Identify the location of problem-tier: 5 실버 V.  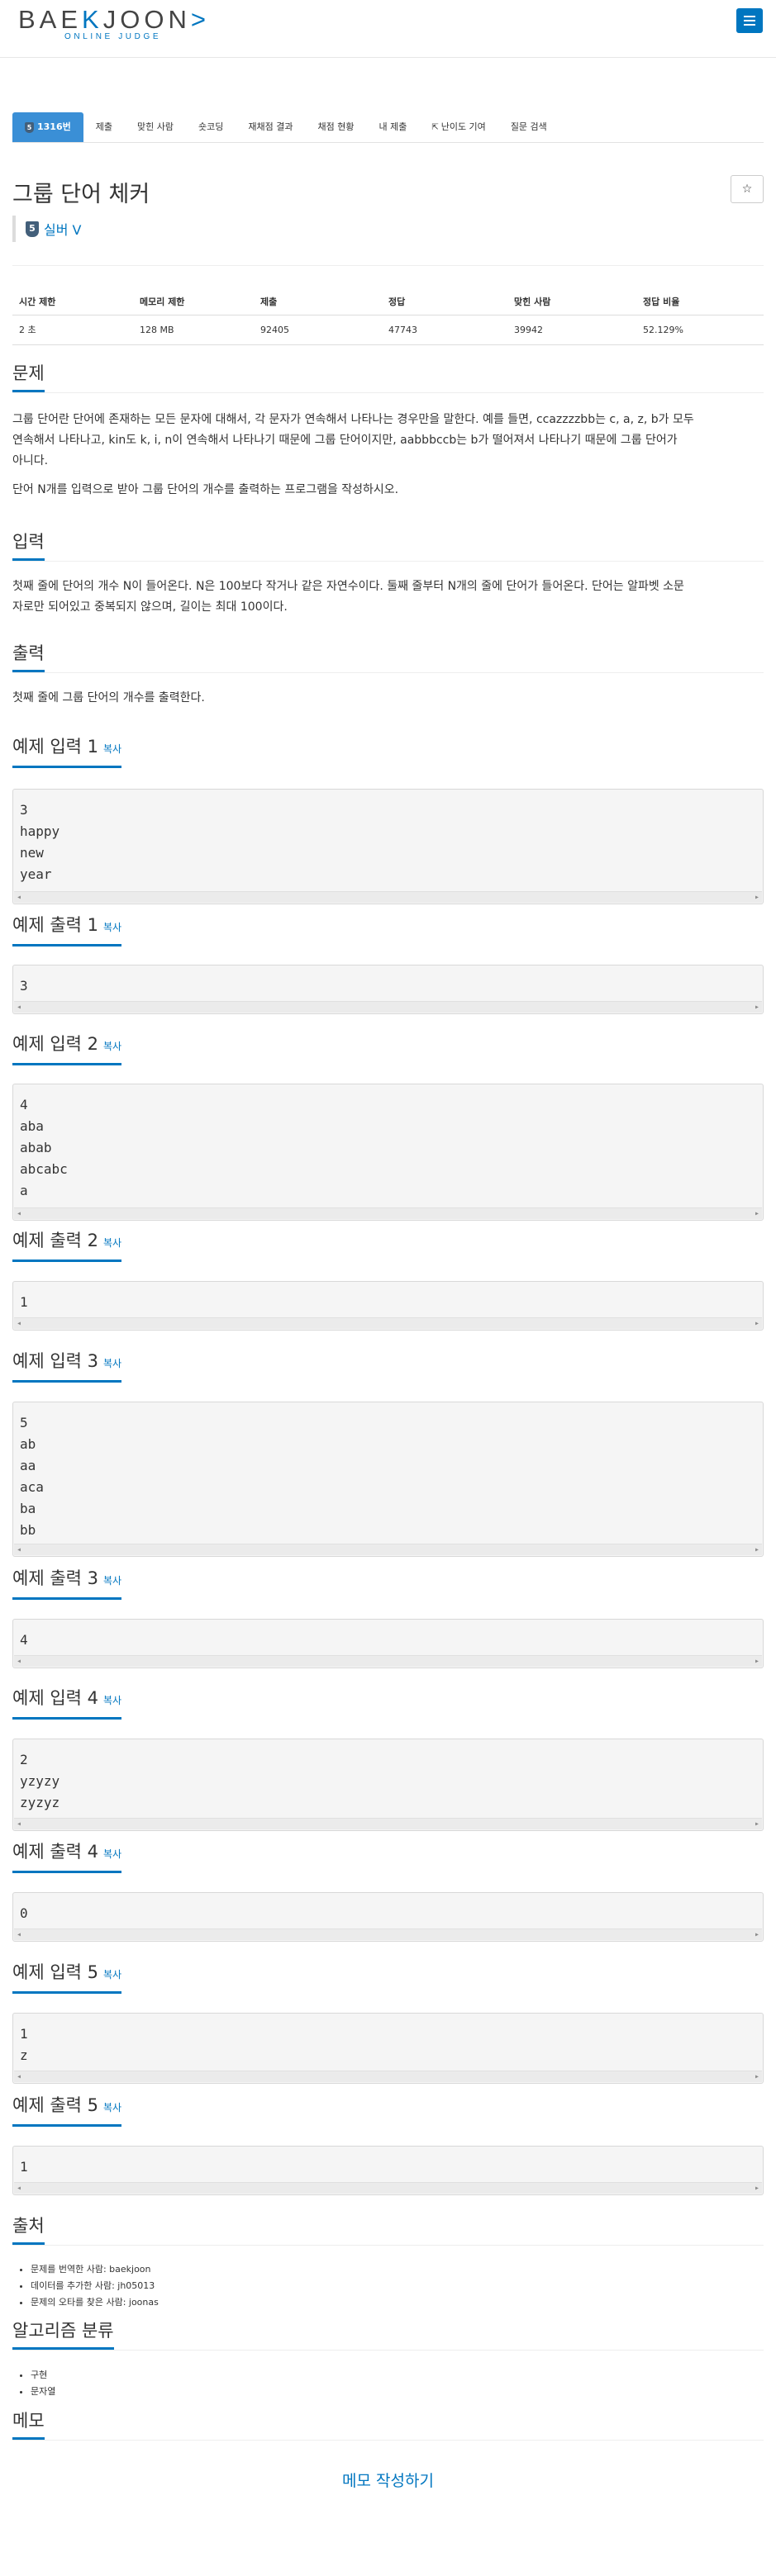
(46, 229).